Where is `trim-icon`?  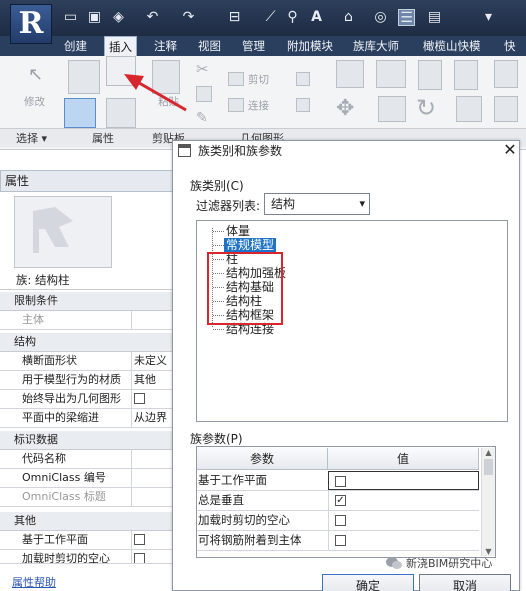 trim-icon is located at coordinates (469, 109).